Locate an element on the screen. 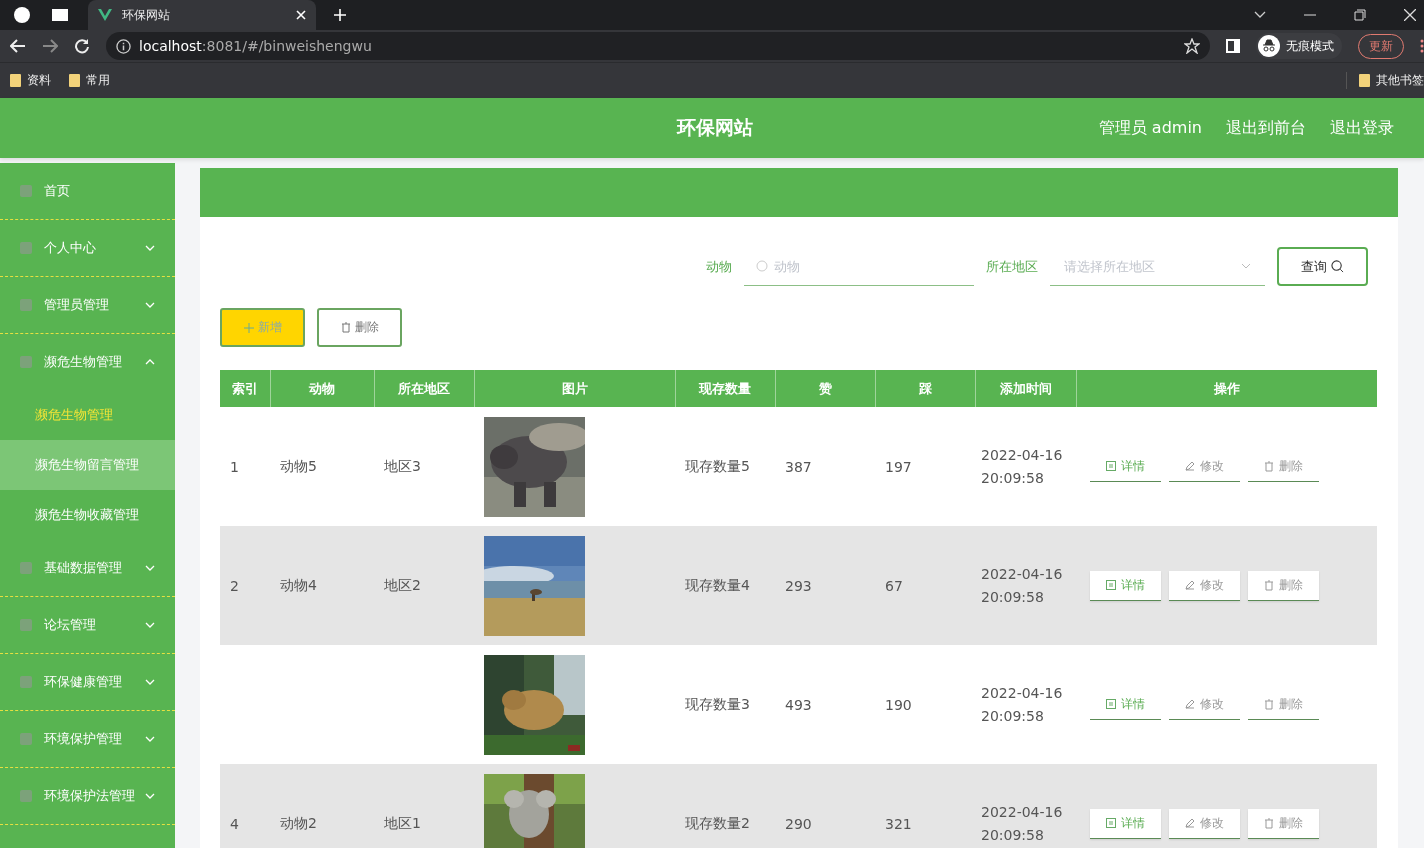 The width and height of the screenshot is (1424, 848). close-icon is located at coordinates (1410, 15).